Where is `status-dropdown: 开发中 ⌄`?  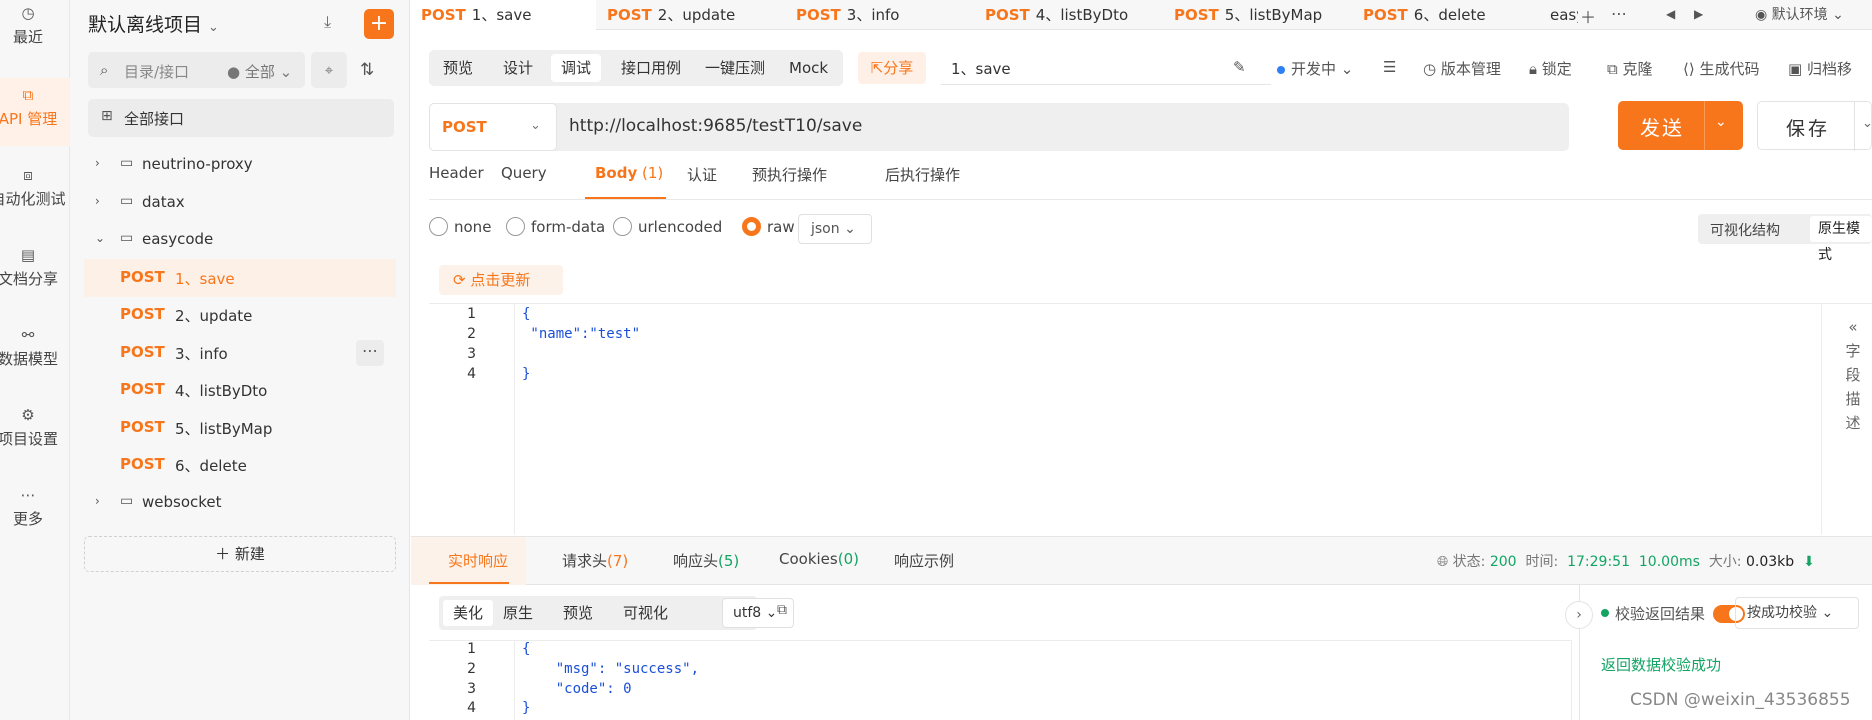
status-dropdown: 开发中 ⌄ is located at coordinates (1315, 68).